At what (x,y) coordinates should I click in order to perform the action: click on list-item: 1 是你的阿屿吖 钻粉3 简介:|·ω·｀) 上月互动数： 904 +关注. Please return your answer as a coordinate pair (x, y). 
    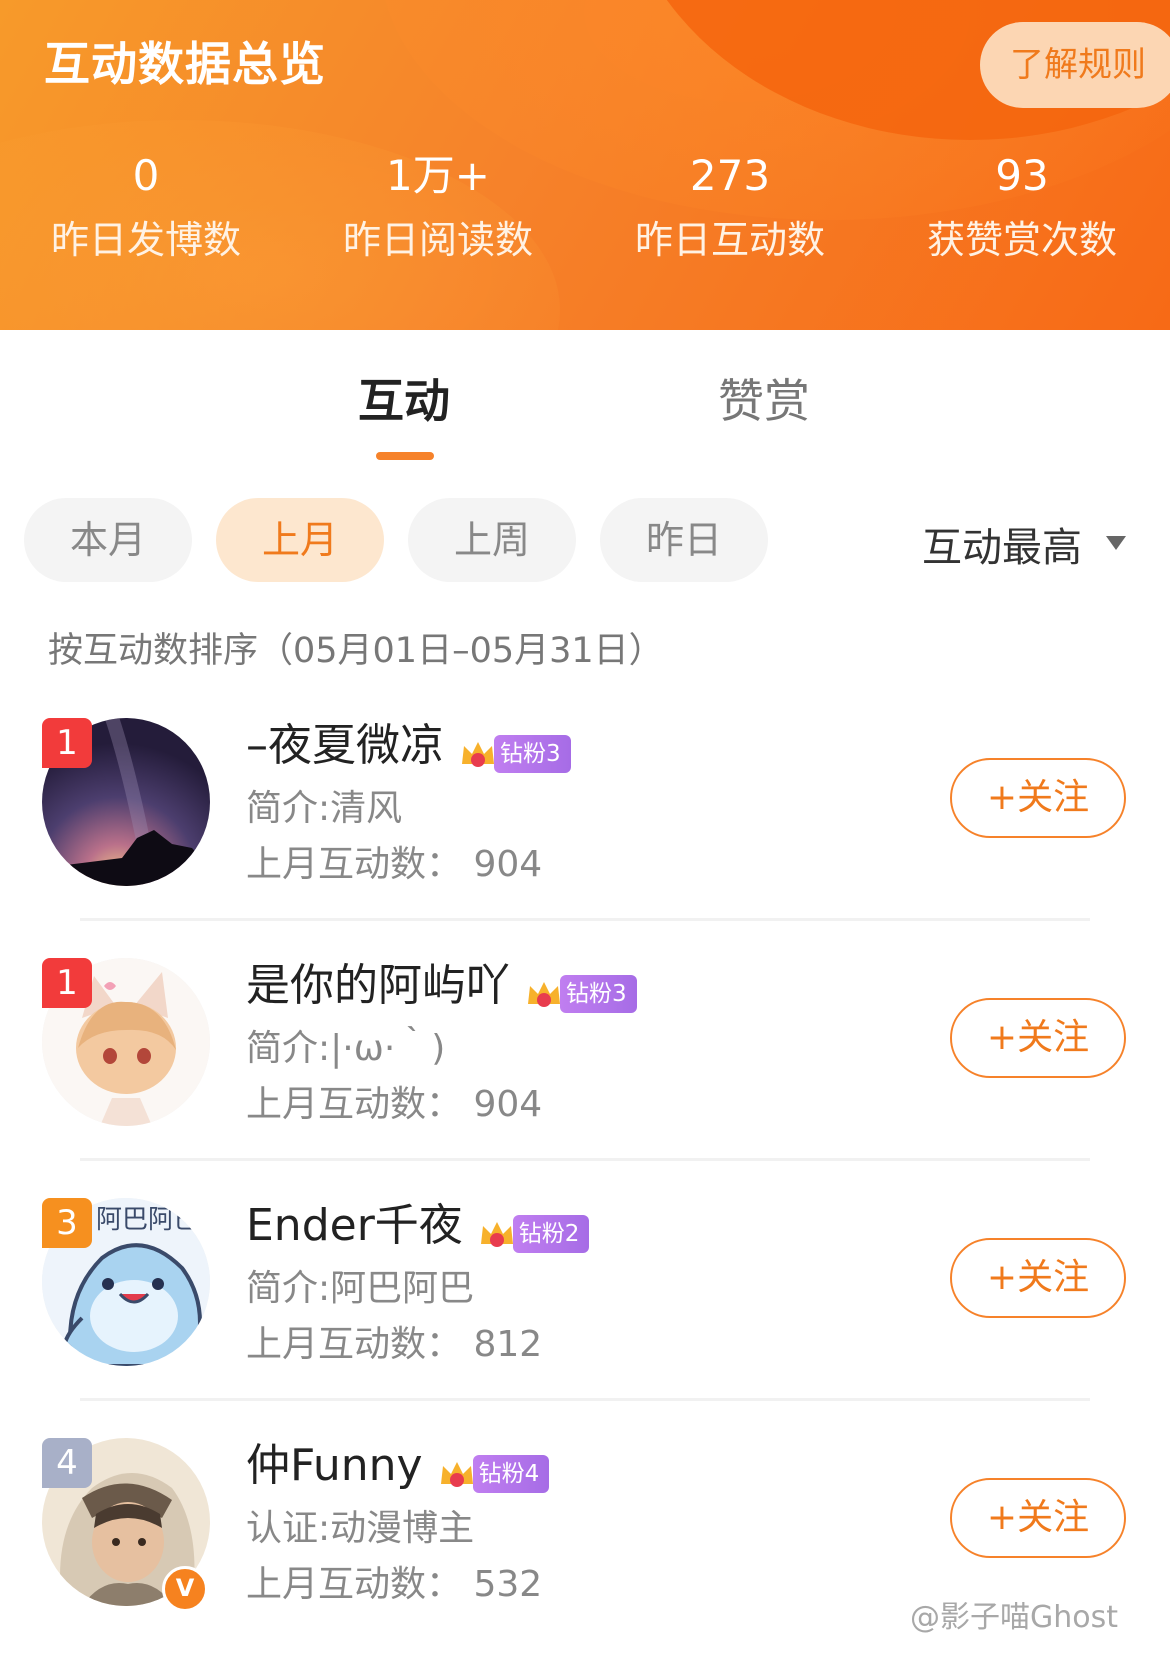
    Looking at the image, I should click on (585, 1078).